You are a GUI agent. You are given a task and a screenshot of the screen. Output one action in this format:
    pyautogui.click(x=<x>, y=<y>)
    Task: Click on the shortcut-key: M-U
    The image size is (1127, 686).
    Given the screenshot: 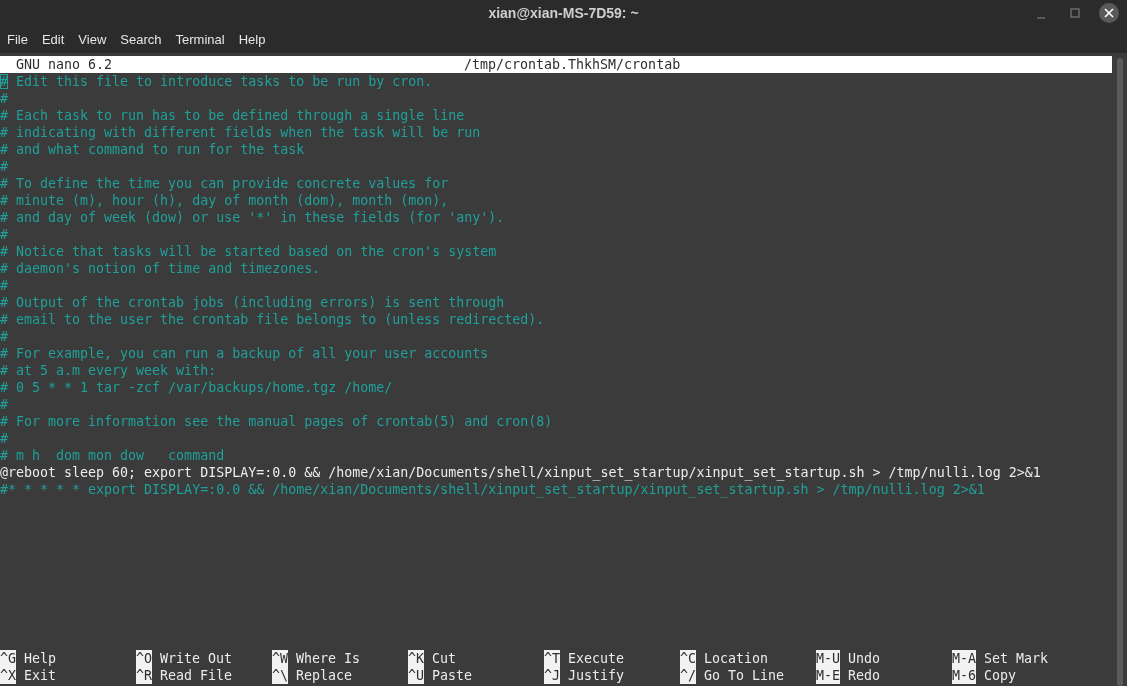 What is the action you would take?
    pyautogui.click(x=828, y=658)
    